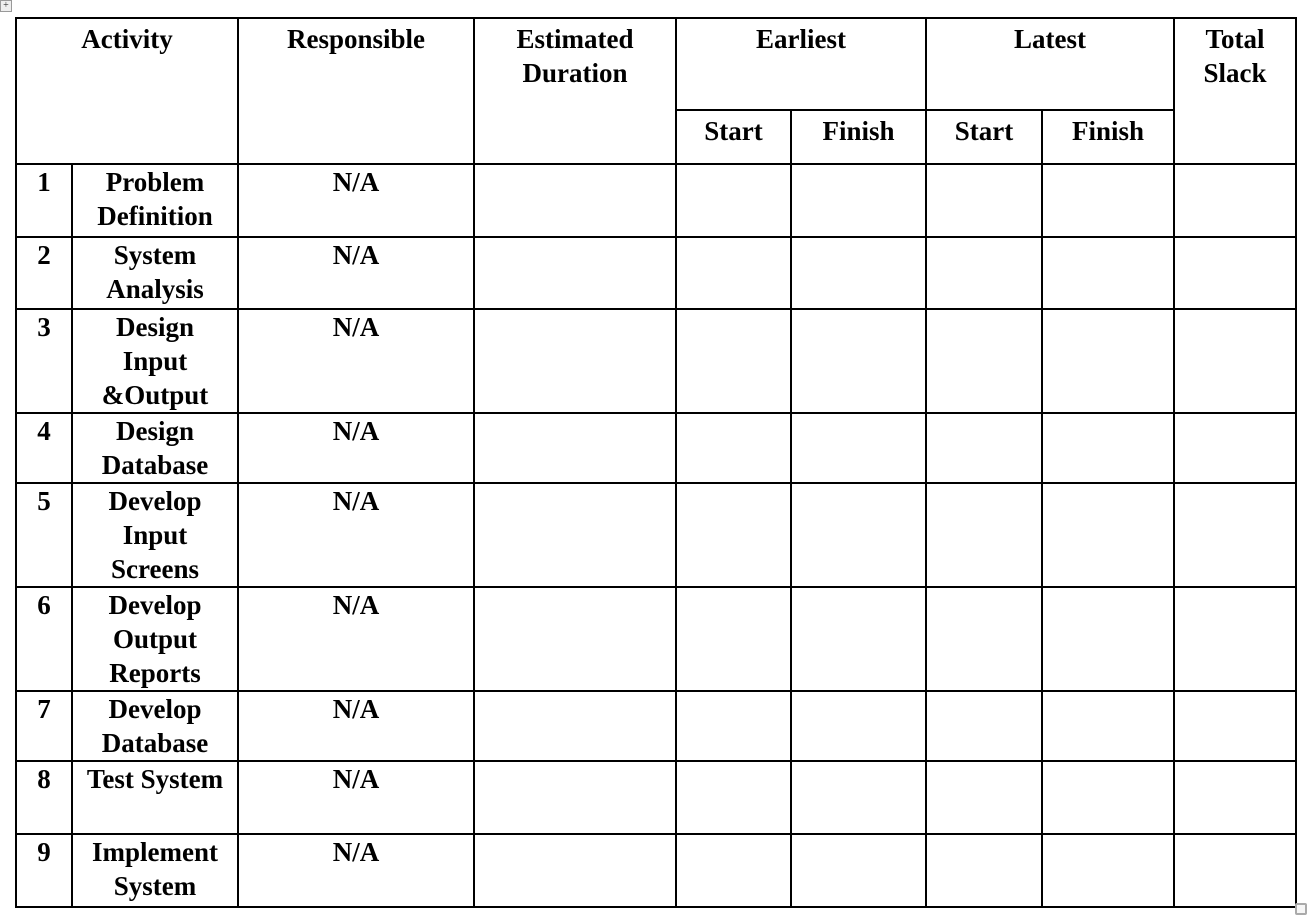 The height and width of the screenshot is (918, 1314). Describe the element at coordinates (155, 448) in the screenshot. I see `activity-name-cell: Design Database` at that location.